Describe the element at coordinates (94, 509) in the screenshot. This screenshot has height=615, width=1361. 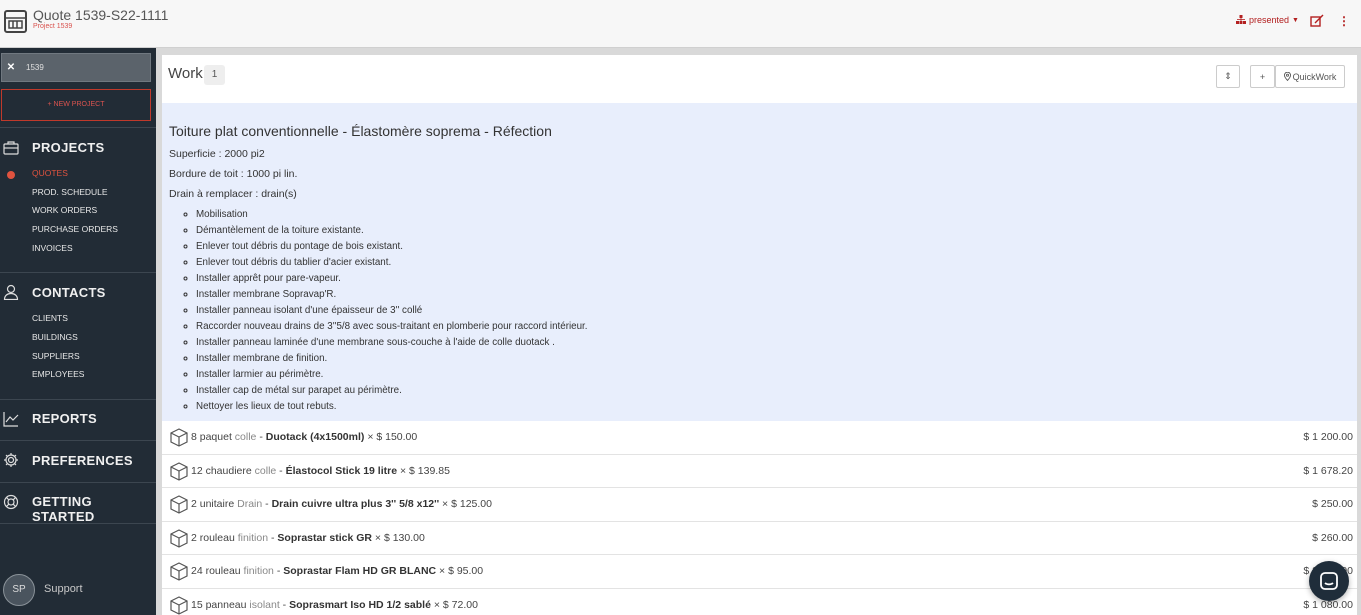
I see `section-getting-started: GETTING STARTED` at that location.